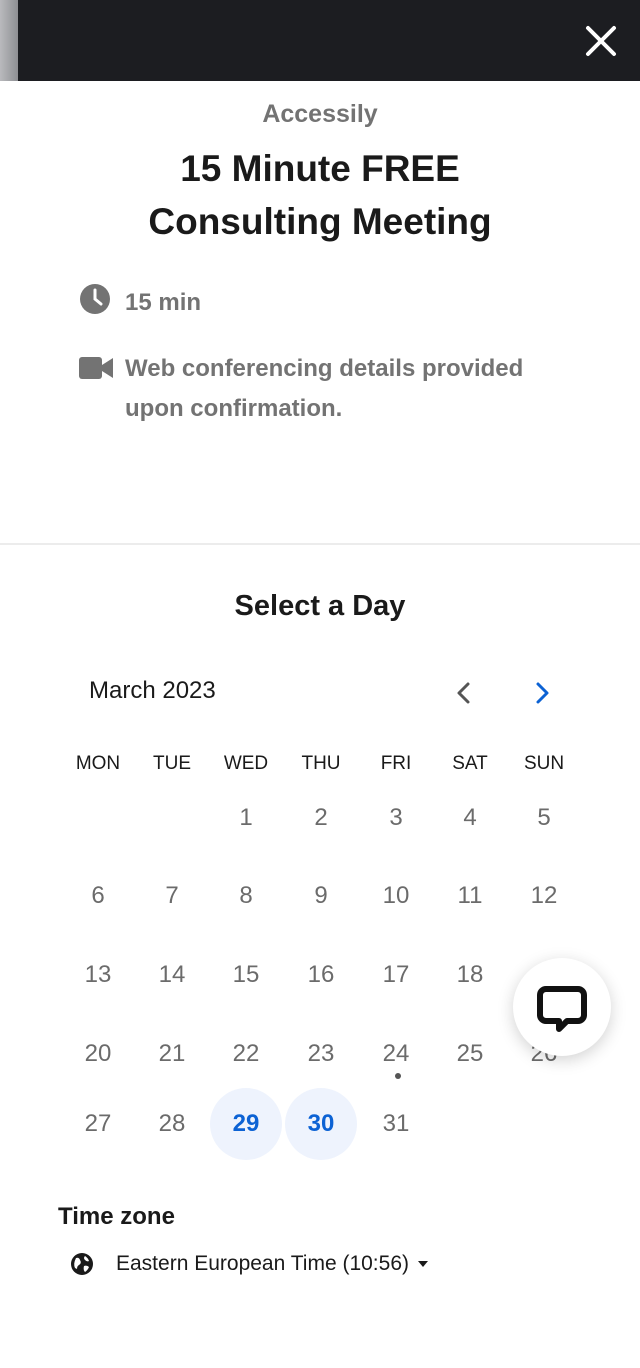  Describe the element at coordinates (544, 895) in the screenshot. I see `calendar-day-12: 12` at that location.